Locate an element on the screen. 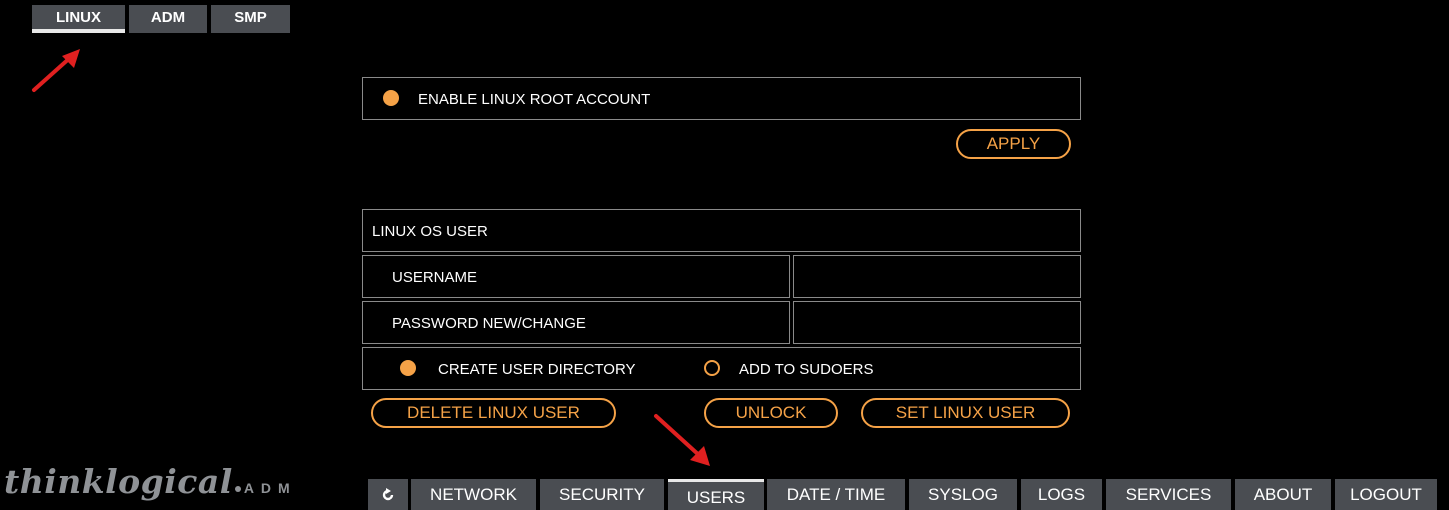 The height and width of the screenshot is (510, 1449). password-input is located at coordinates (937, 322).